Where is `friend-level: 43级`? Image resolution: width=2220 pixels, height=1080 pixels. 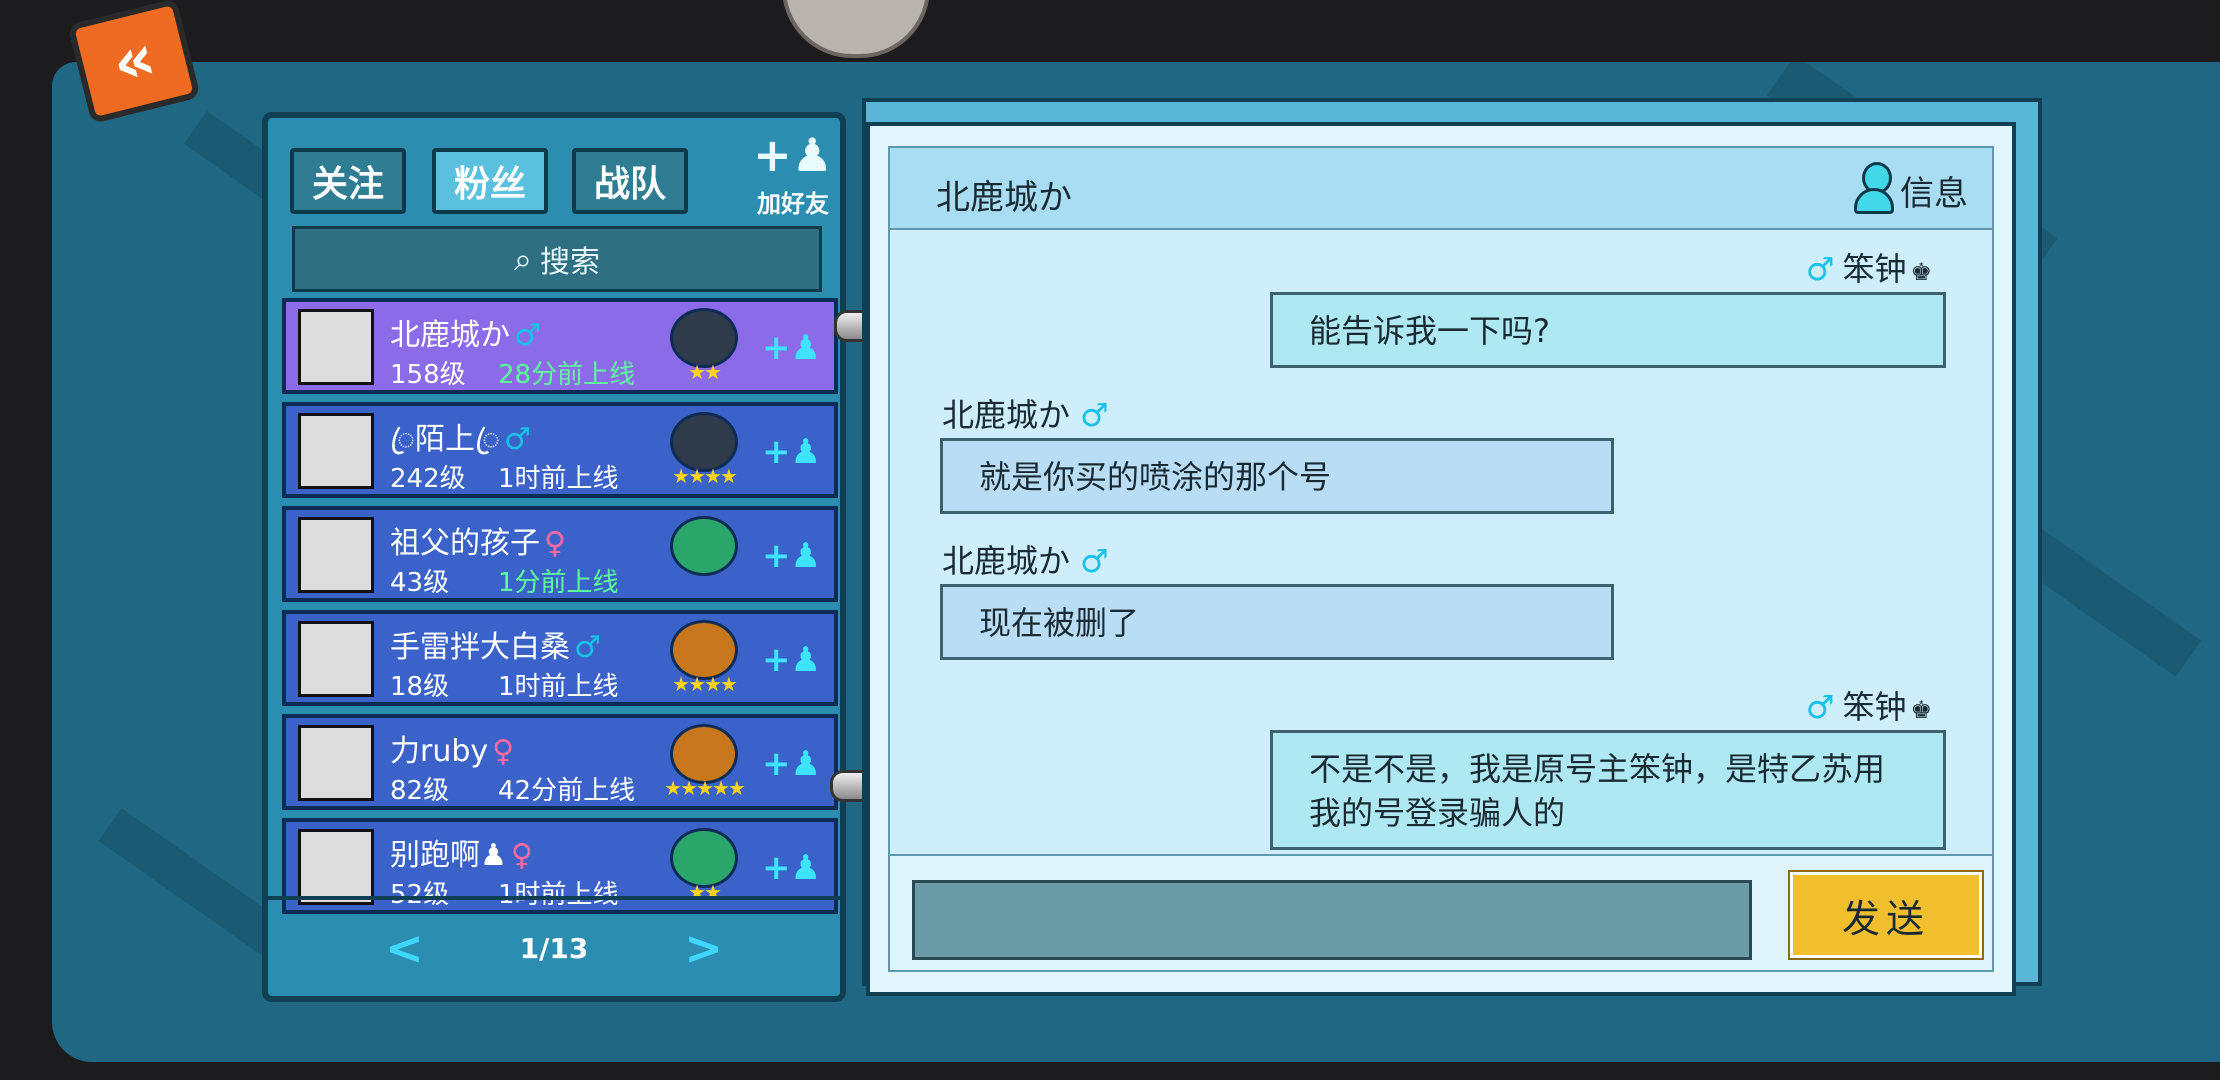
friend-level: 43级 is located at coordinates (420, 583).